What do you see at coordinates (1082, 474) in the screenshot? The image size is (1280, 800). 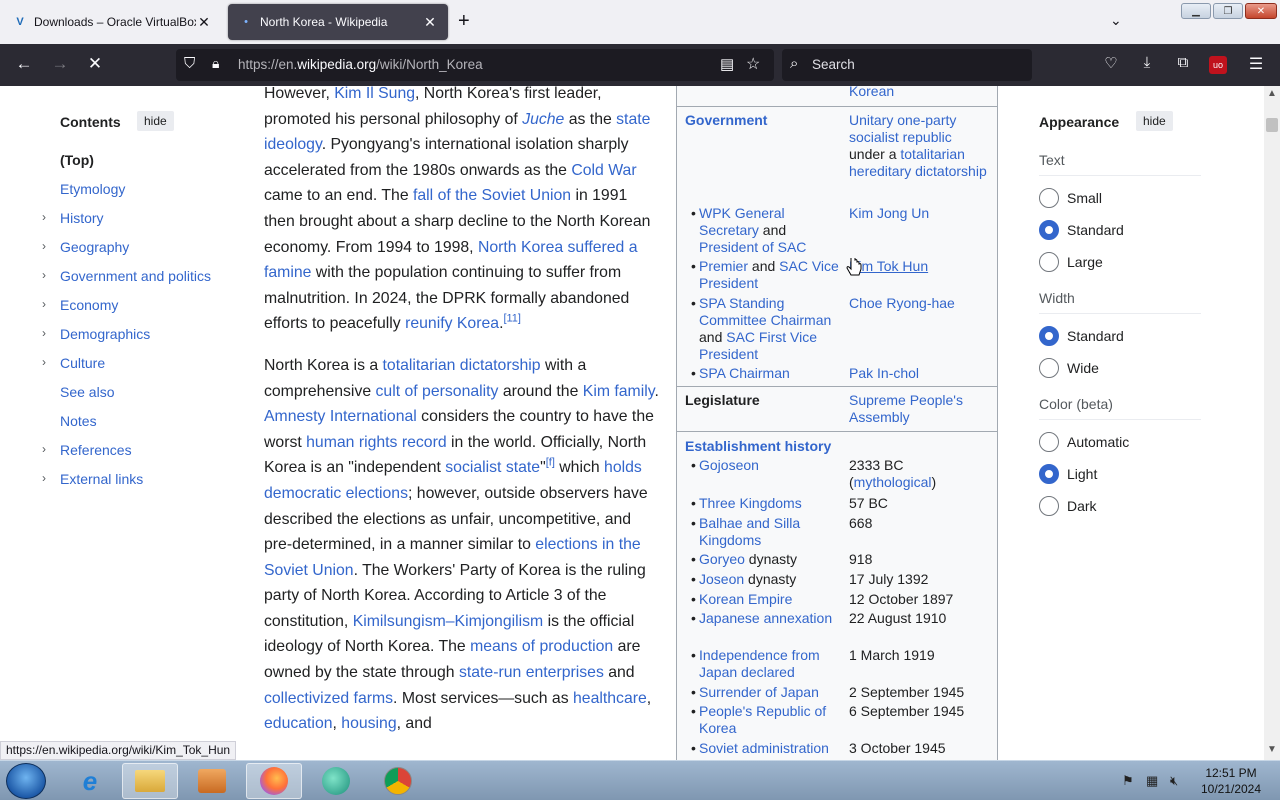 I see `radio-label: Light` at bounding box center [1082, 474].